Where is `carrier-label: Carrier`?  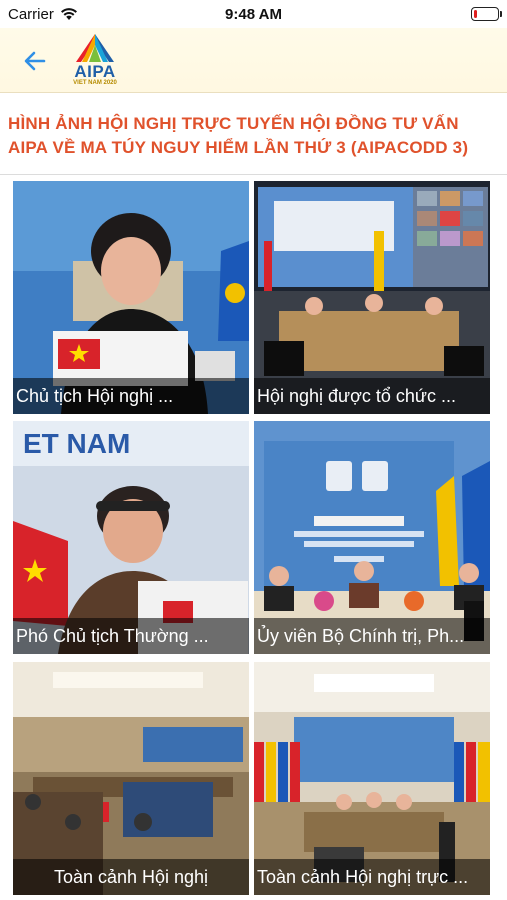 carrier-label: Carrier is located at coordinates (31, 14).